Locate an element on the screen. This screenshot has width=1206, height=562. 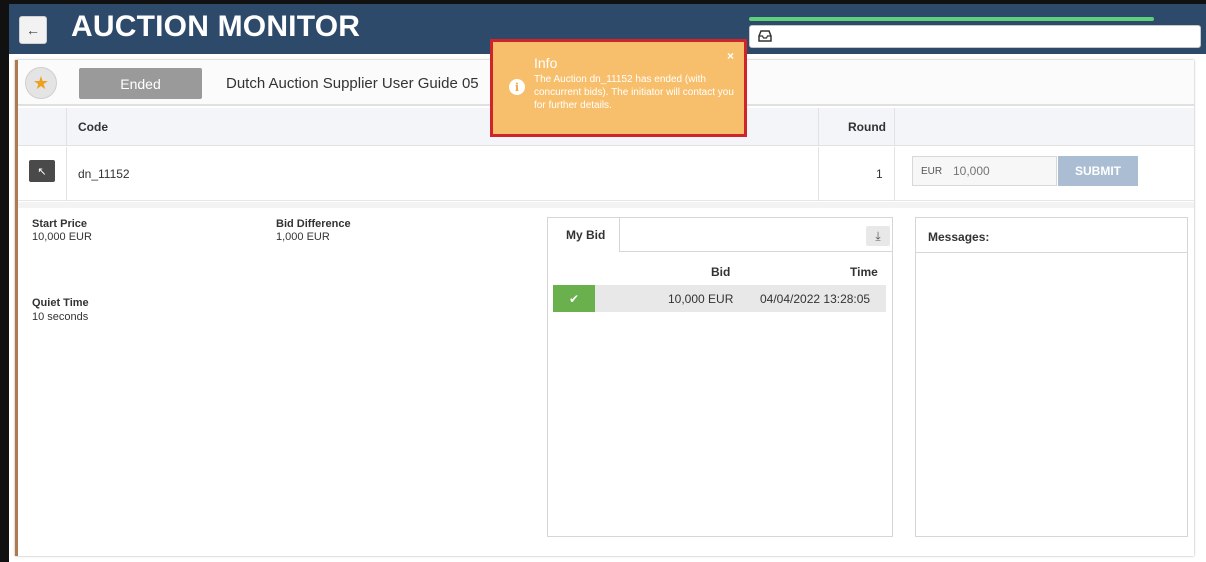
star-icon: ★ is located at coordinates (41, 82).